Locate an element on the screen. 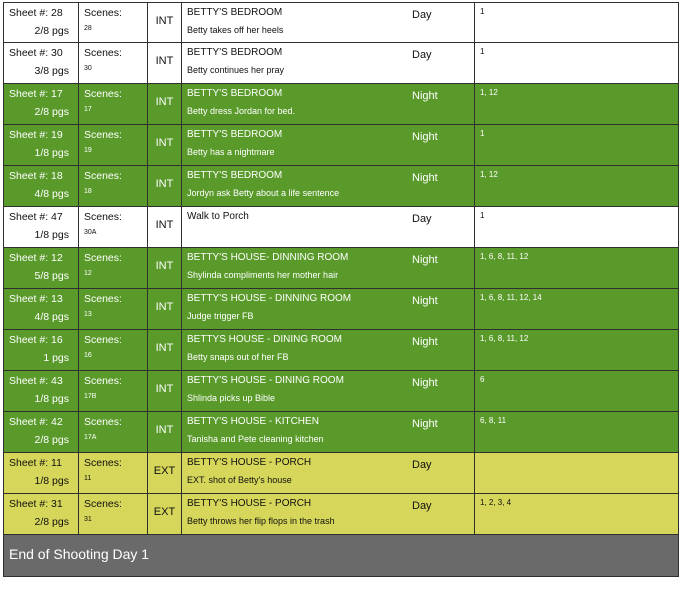 The height and width of the screenshot is (593, 680). scene-cell: Scenes: 17B is located at coordinates (113, 391).